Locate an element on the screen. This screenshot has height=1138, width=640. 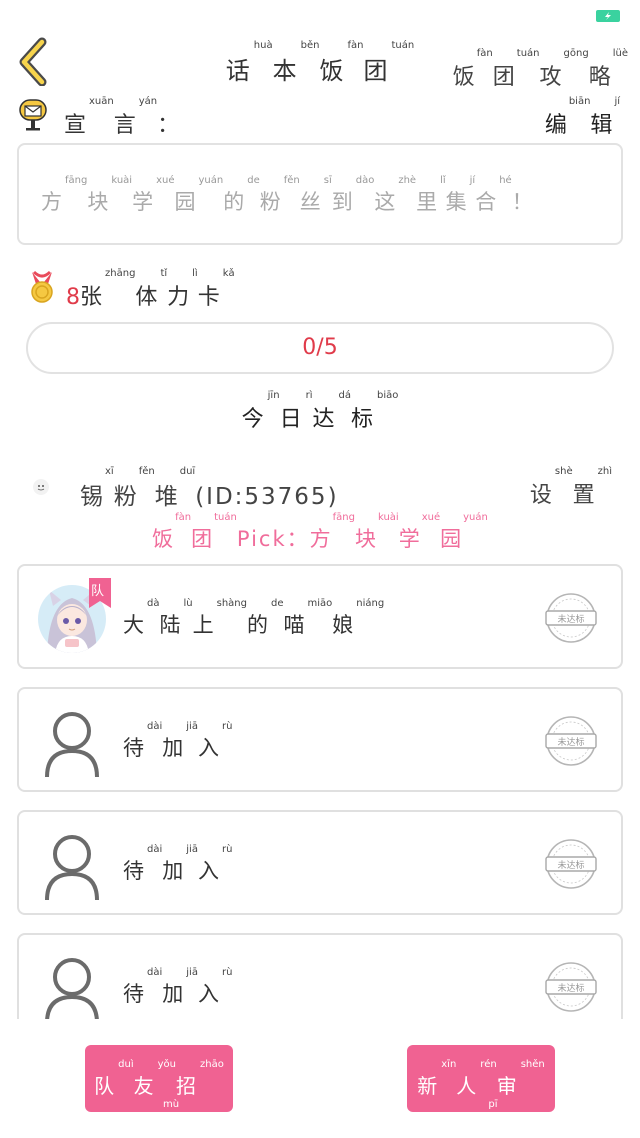
battery-icon is located at coordinates (608, 16).